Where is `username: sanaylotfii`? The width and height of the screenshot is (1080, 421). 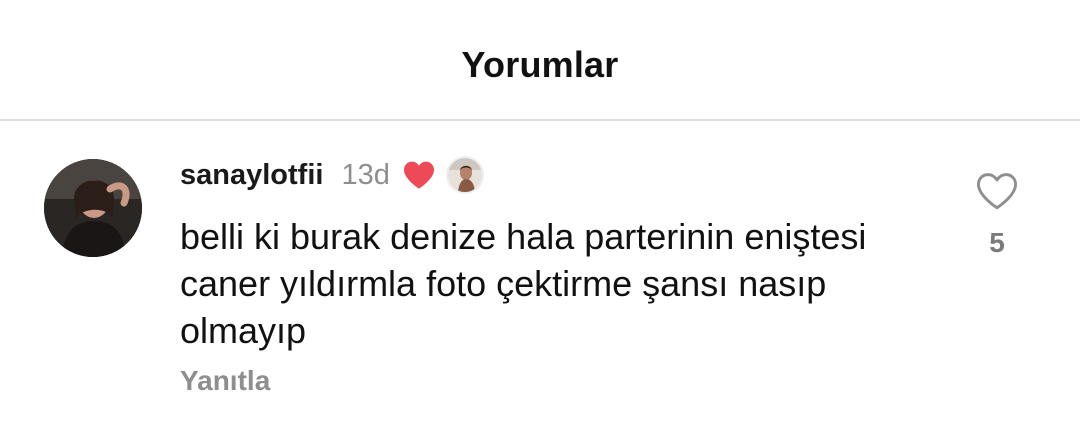 username: sanaylotfii is located at coordinates (251, 175).